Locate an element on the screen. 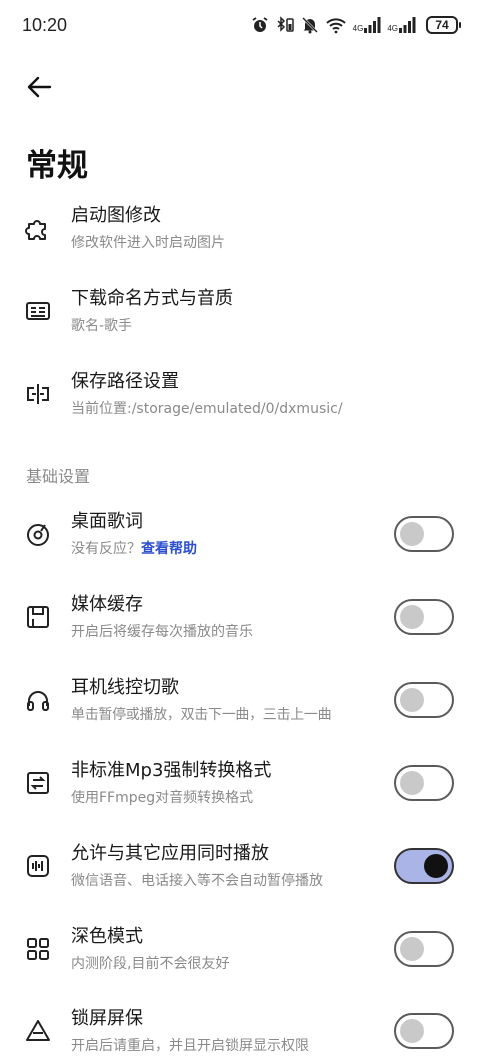  setting-title: 深色模式 is located at coordinates (107, 936).